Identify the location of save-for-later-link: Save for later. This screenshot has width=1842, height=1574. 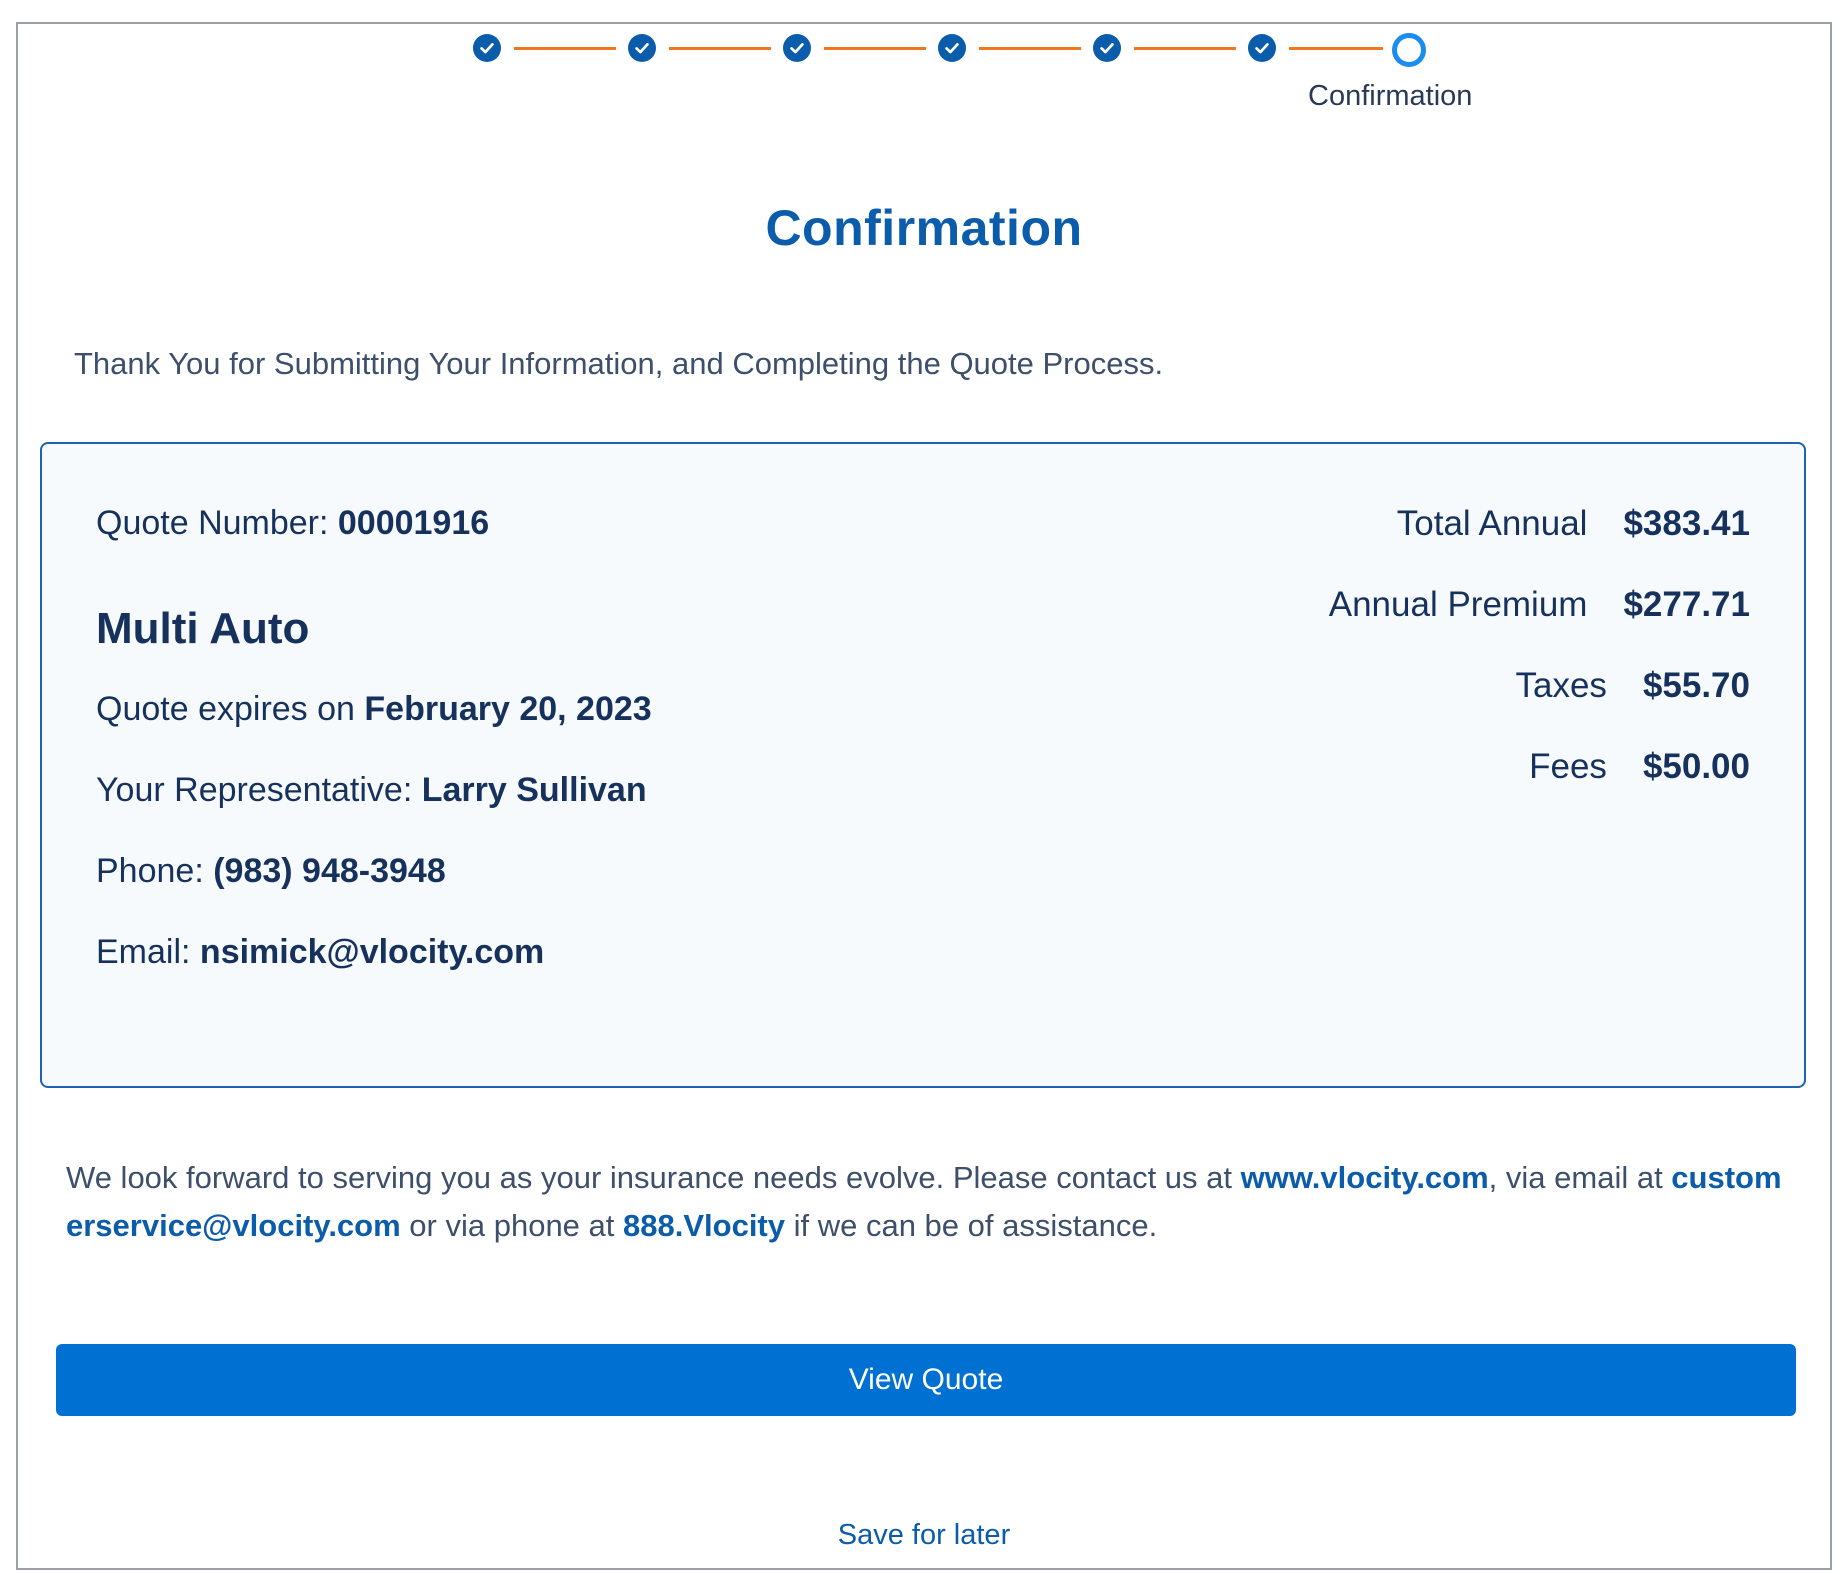
(924, 1535).